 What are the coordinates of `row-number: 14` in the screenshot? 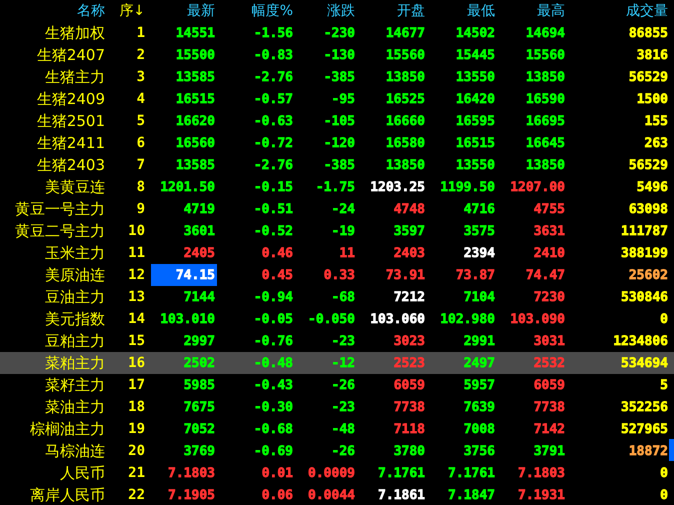 It's located at (137, 319).